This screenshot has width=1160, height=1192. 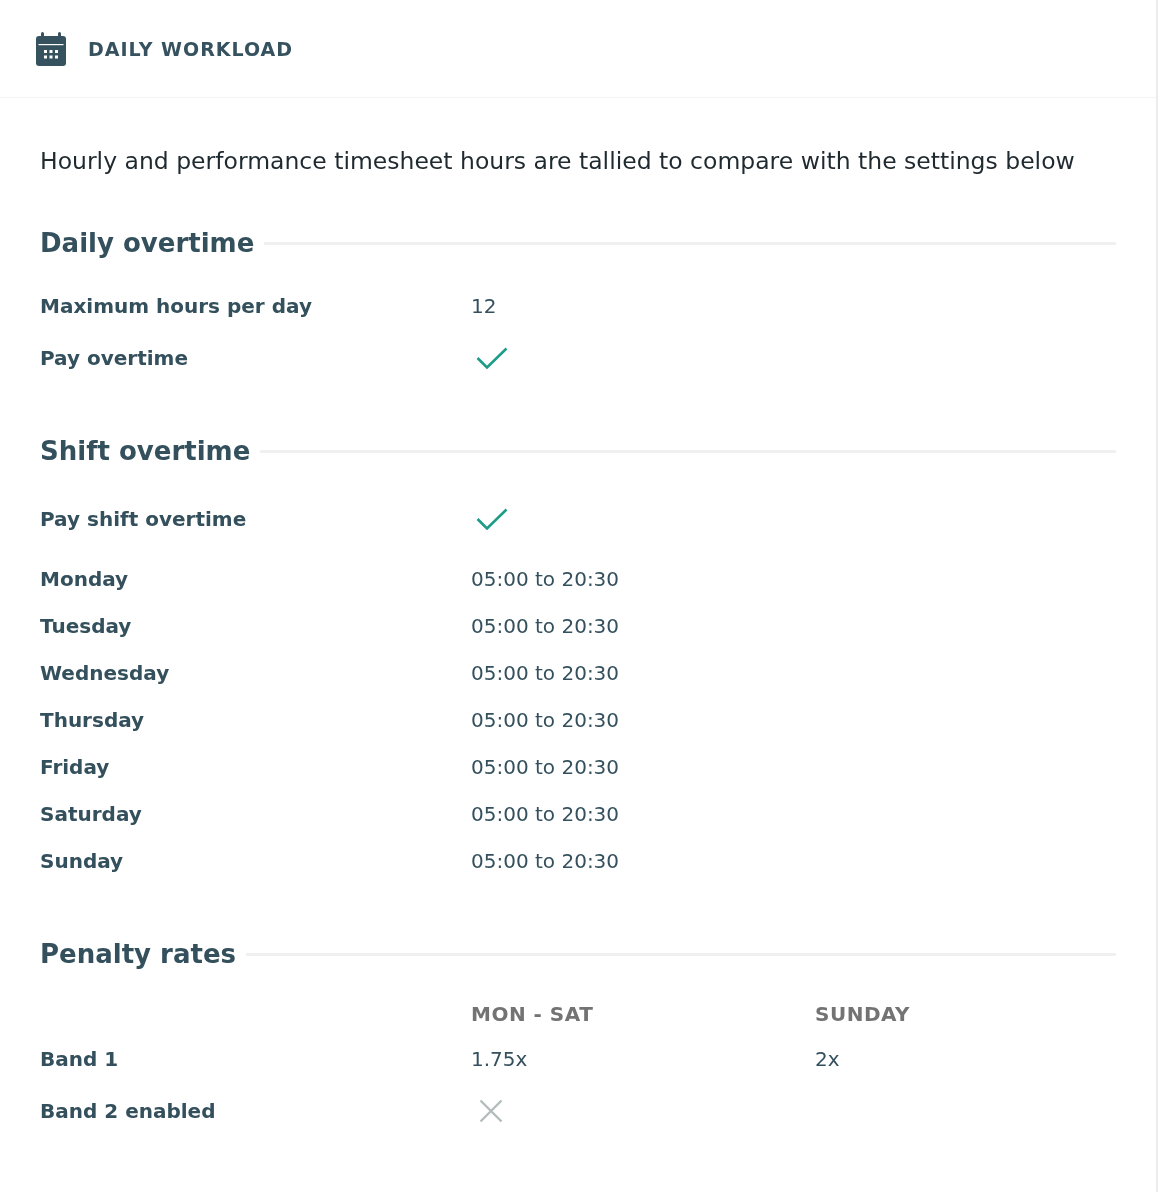 I want to click on column-header: SUNDAY, so click(x=863, y=1014).